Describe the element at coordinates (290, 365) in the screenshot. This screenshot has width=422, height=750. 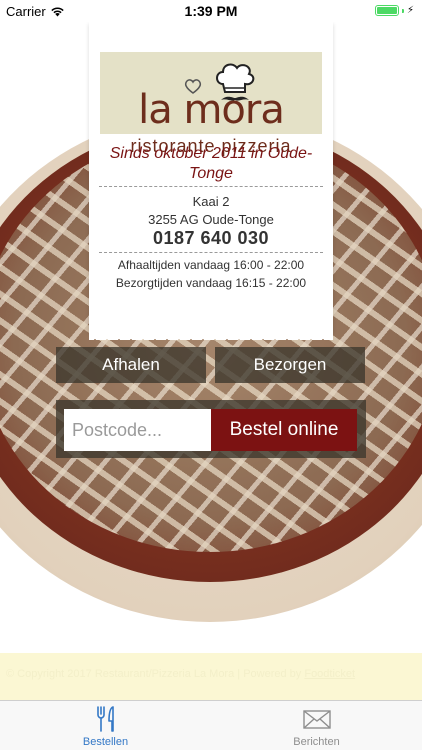
I see `delivery-button: Bezorgen` at that location.